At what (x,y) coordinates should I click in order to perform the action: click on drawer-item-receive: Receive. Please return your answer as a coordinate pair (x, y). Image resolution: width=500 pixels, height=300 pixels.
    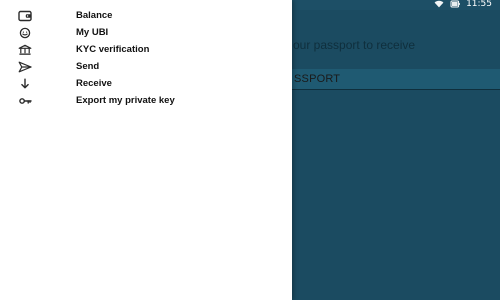
    Looking at the image, I should click on (146, 84).